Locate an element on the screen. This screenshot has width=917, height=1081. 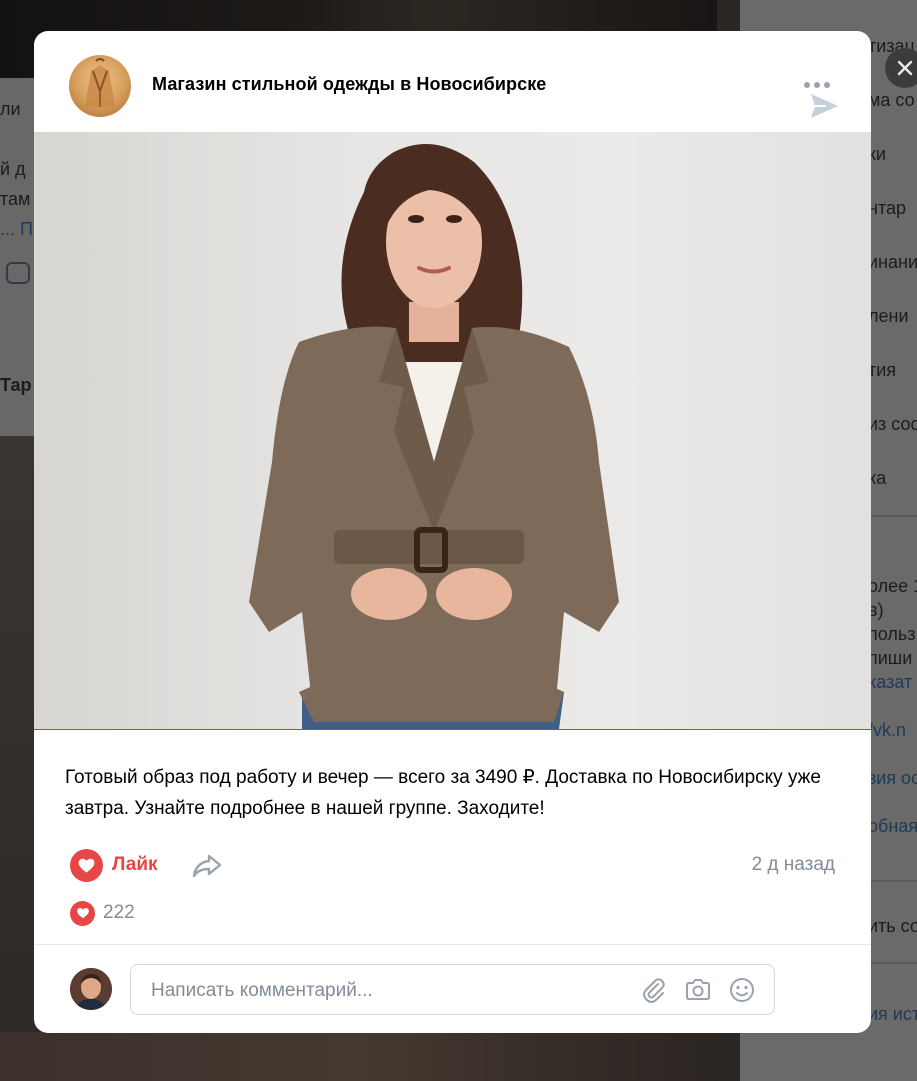
close-icon is located at coordinates (905, 68).